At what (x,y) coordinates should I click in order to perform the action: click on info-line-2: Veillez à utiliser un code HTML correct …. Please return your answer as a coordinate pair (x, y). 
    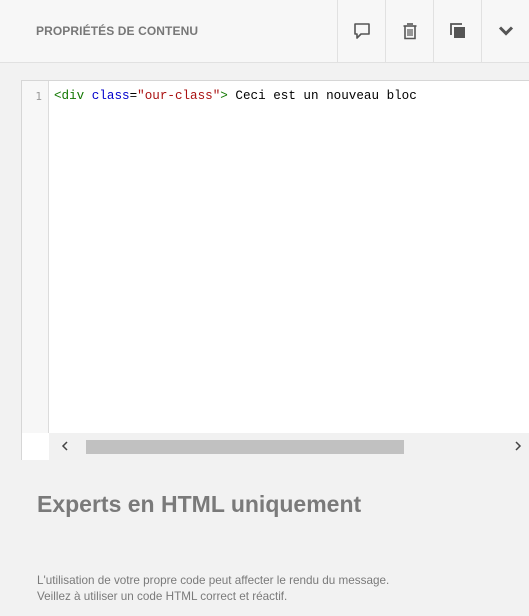
    Looking at the image, I should click on (162, 596).